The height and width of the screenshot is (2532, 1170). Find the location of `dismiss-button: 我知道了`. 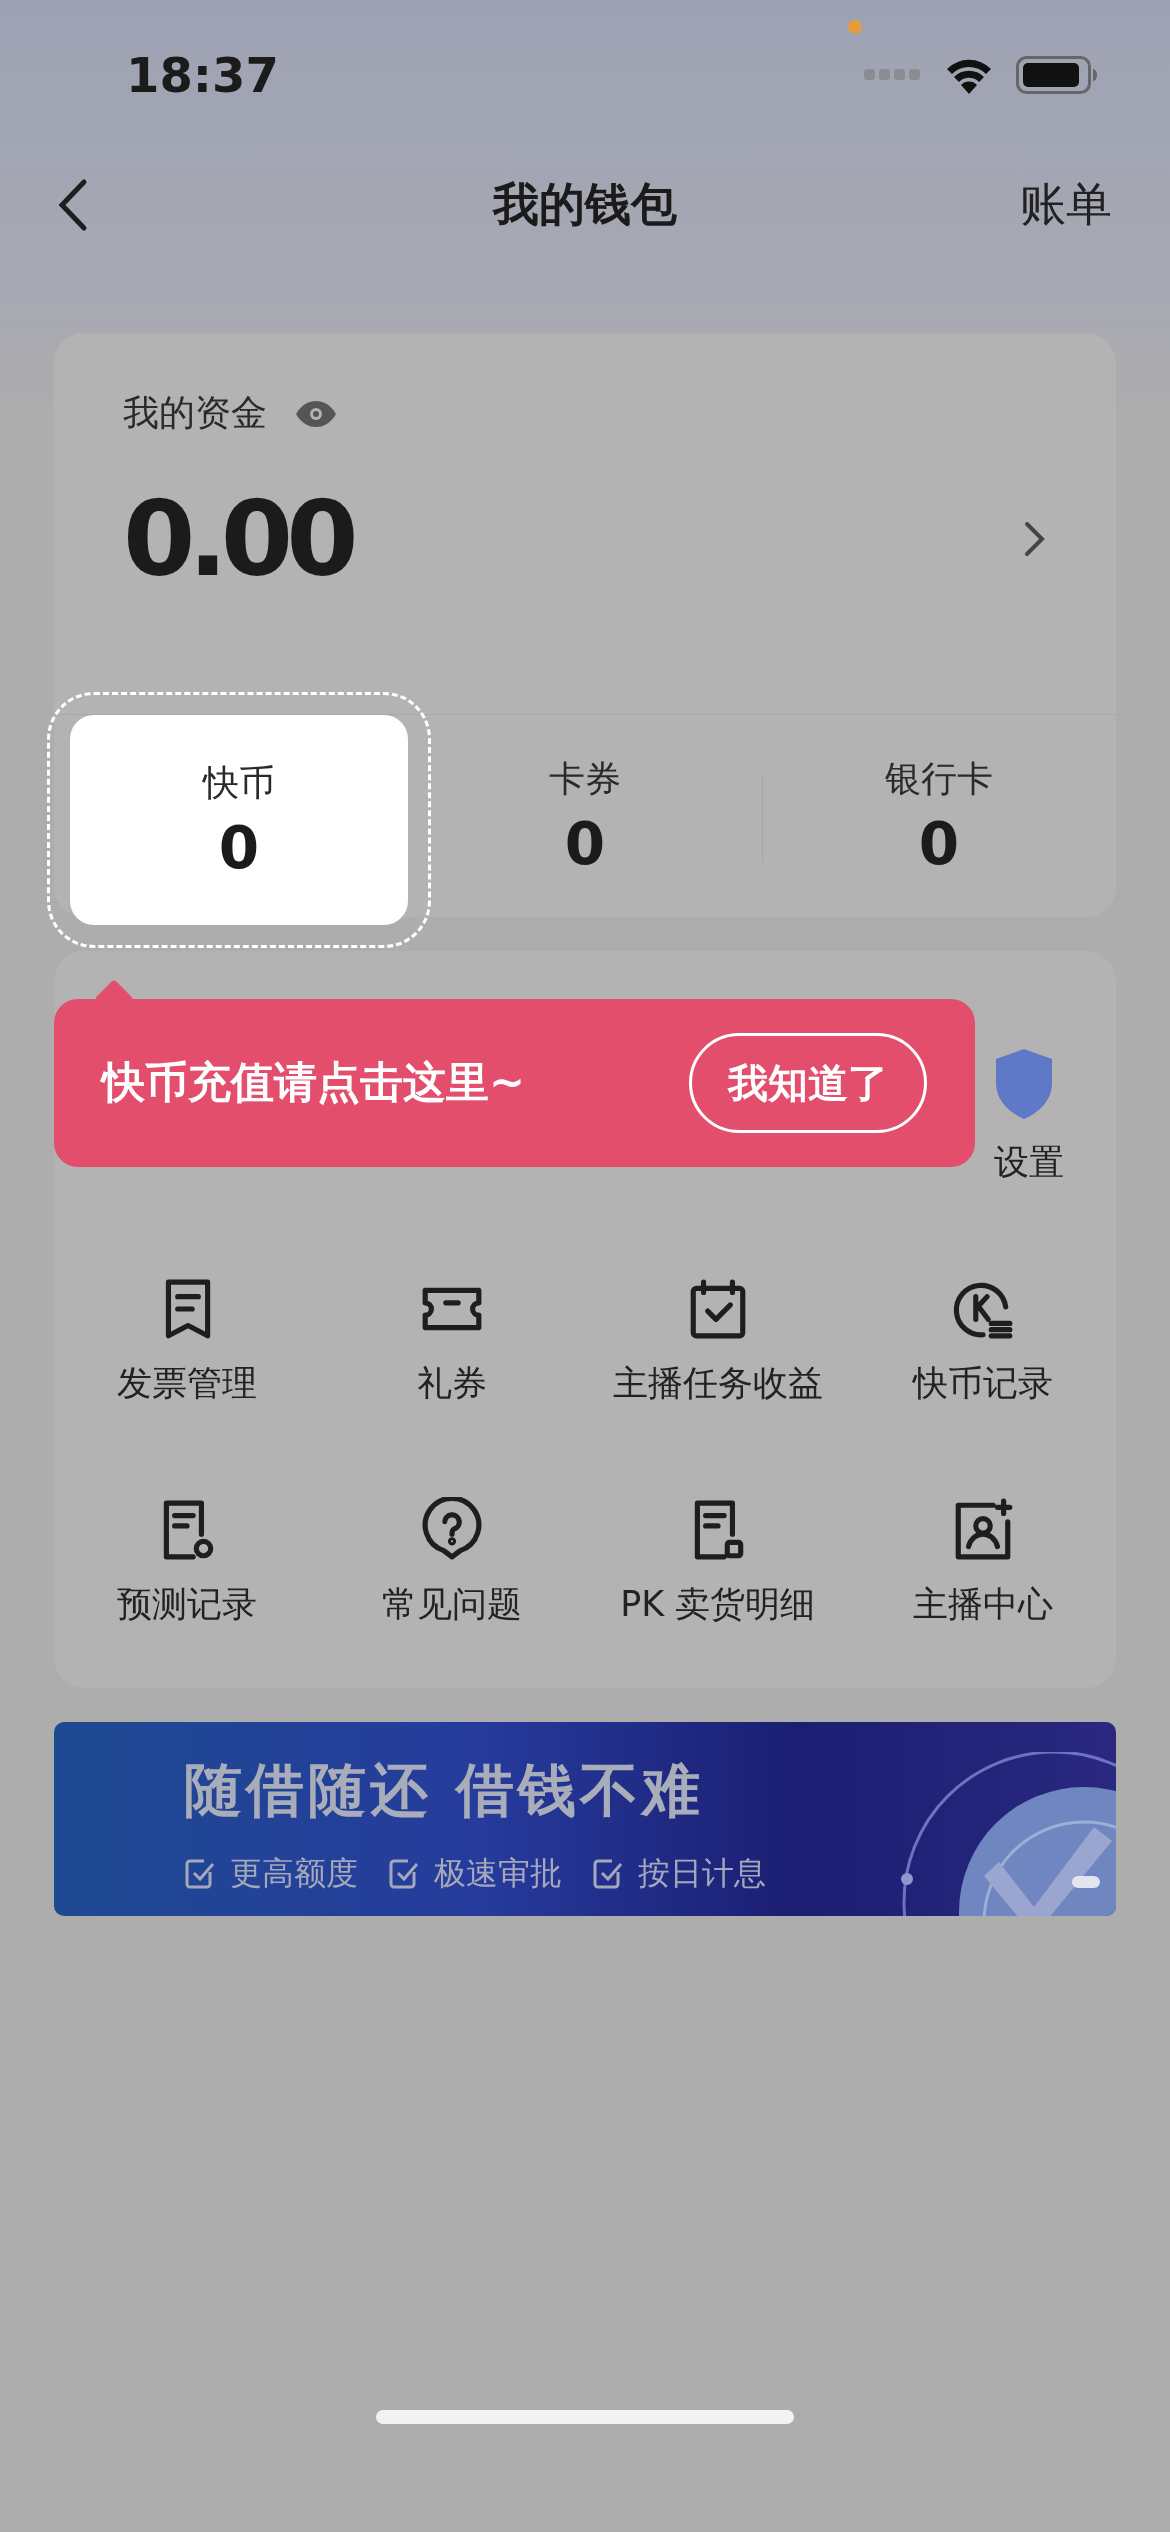

dismiss-button: 我知道了 is located at coordinates (808, 1083).